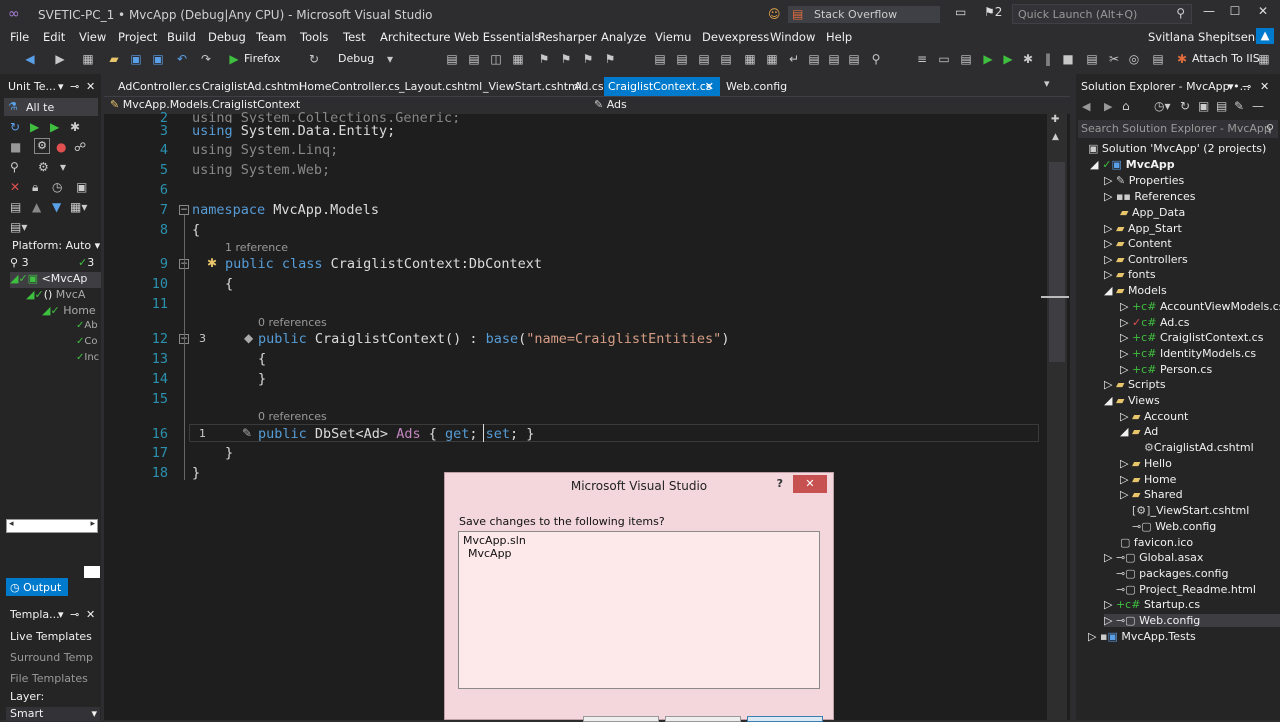 The height and width of the screenshot is (722, 1280). What do you see at coordinates (960, 12) in the screenshot?
I see `chat-icon: ▭` at bounding box center [960, 12].